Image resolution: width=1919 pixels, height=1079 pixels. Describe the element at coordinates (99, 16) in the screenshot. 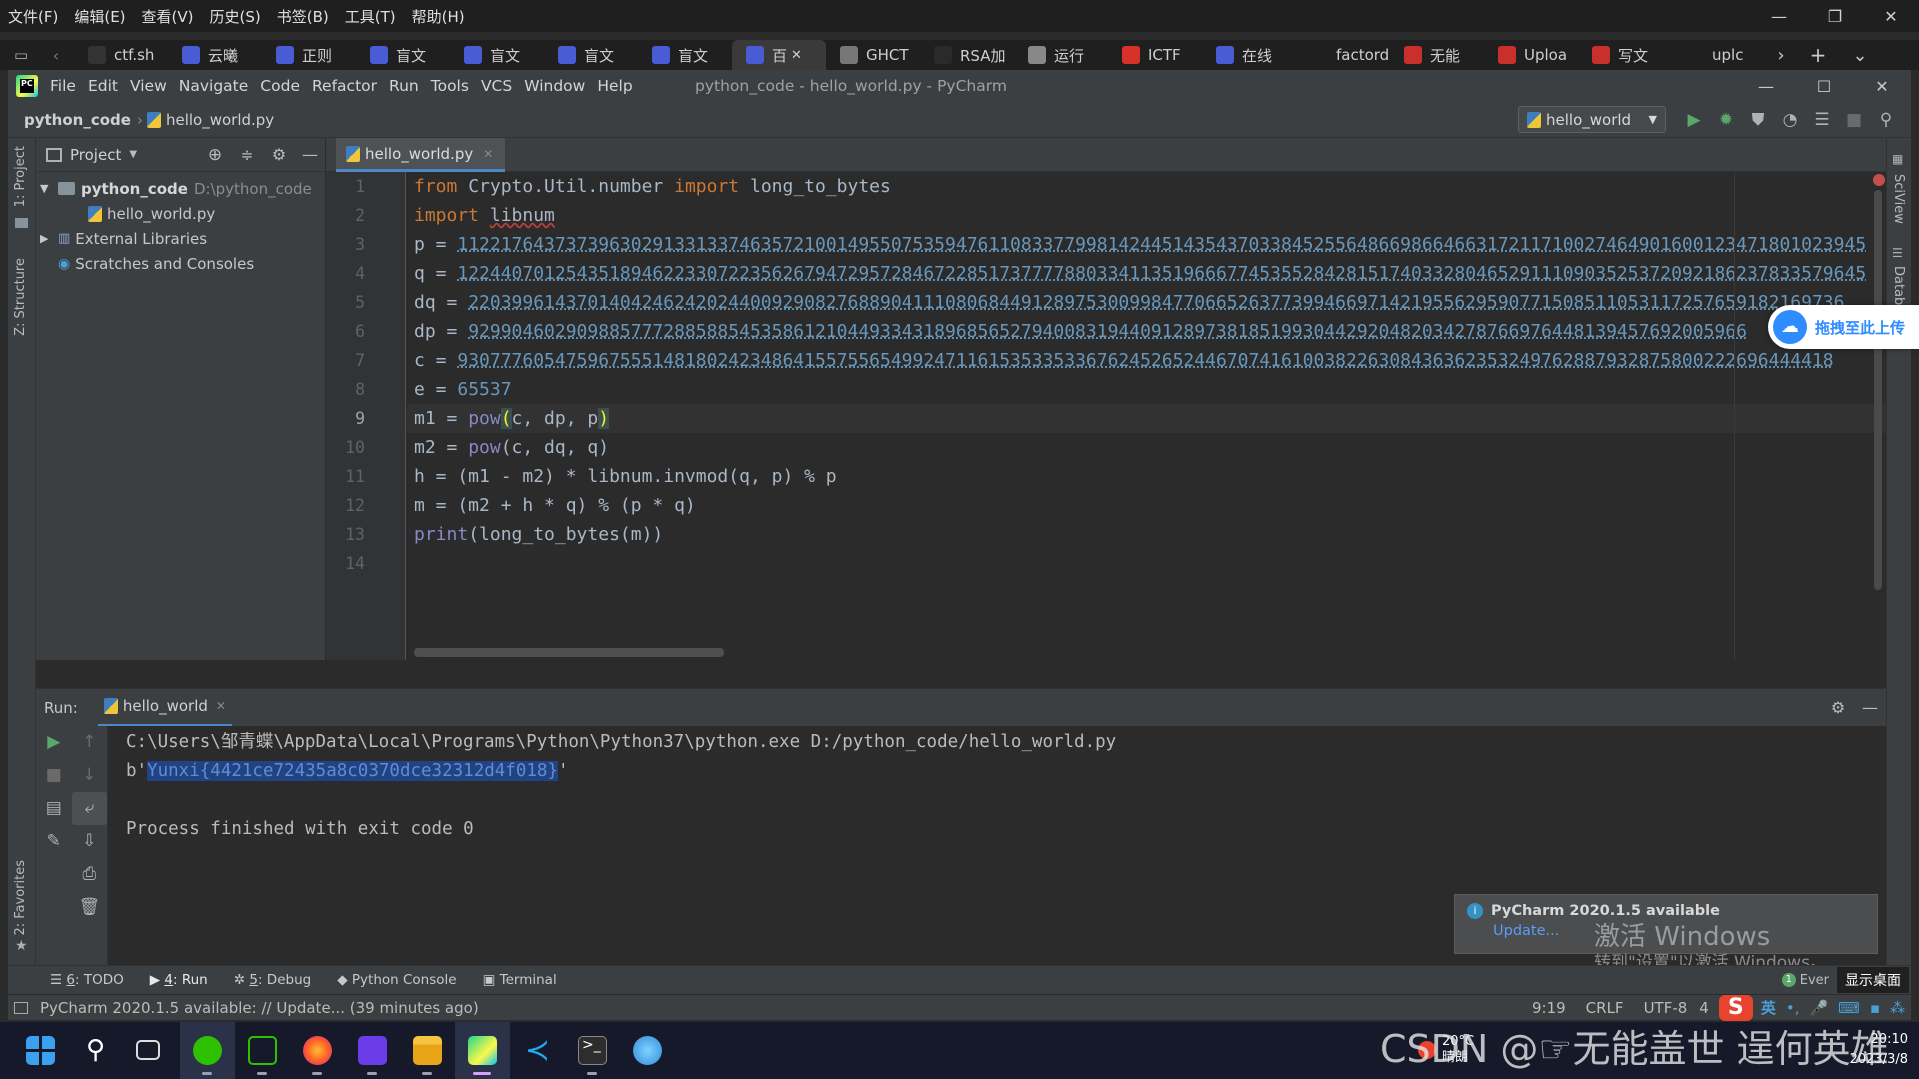

I see `browser-menu-edit: 编辑(E)` at that location.